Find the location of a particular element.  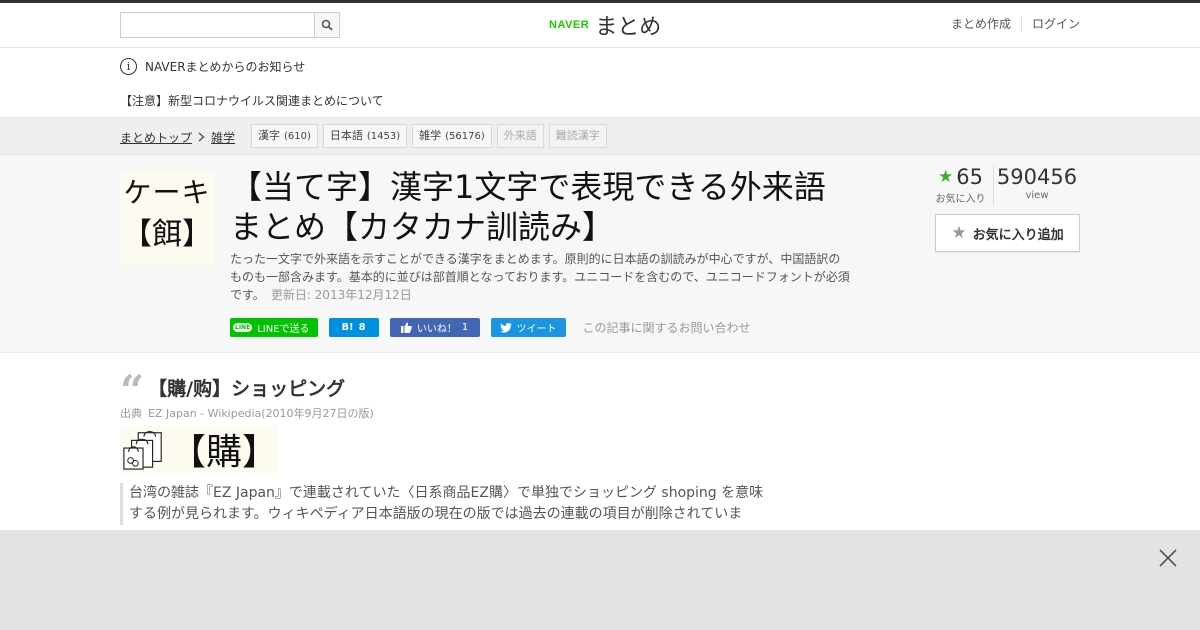

section-image: 【購】 is located at coordinates (199, 449).